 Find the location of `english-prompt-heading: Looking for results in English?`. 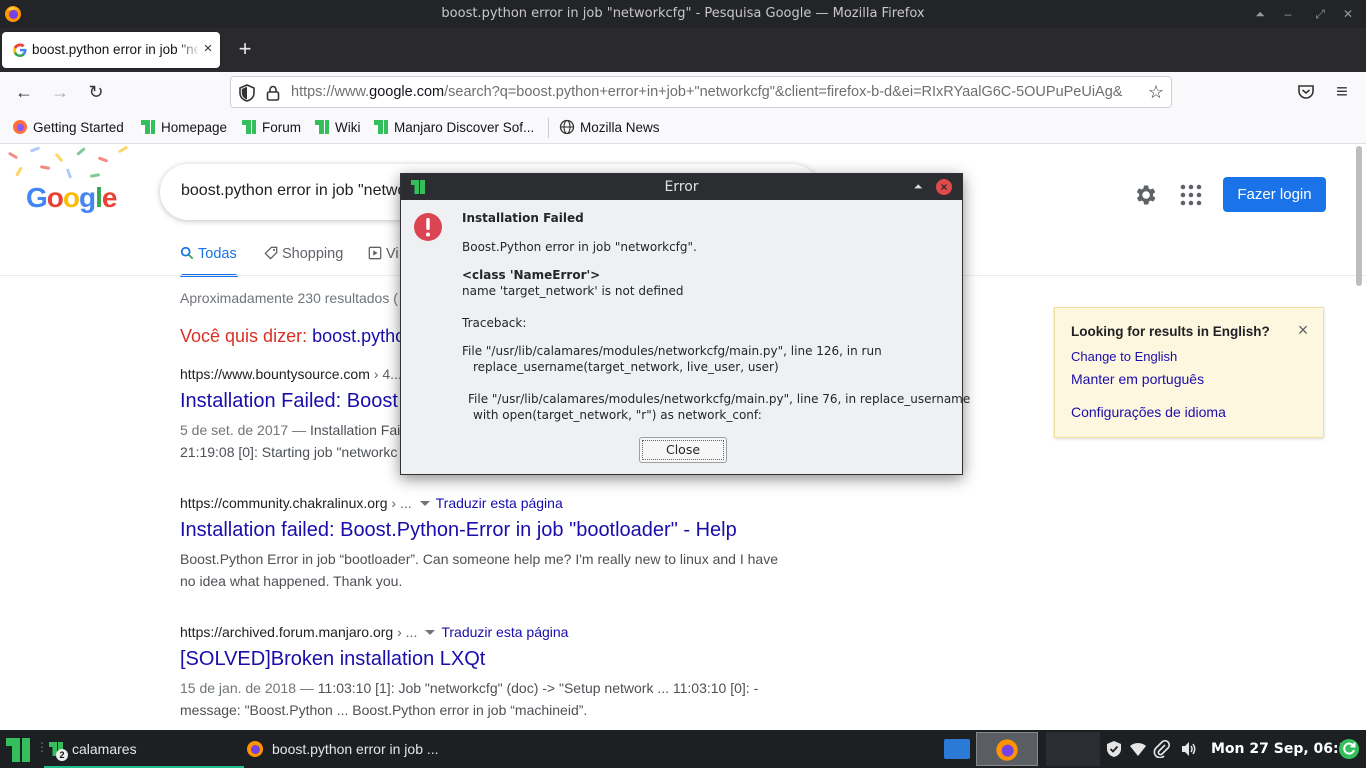

english-prompt-heading: Looking for results in English? is located at coordinates (1170, 331).